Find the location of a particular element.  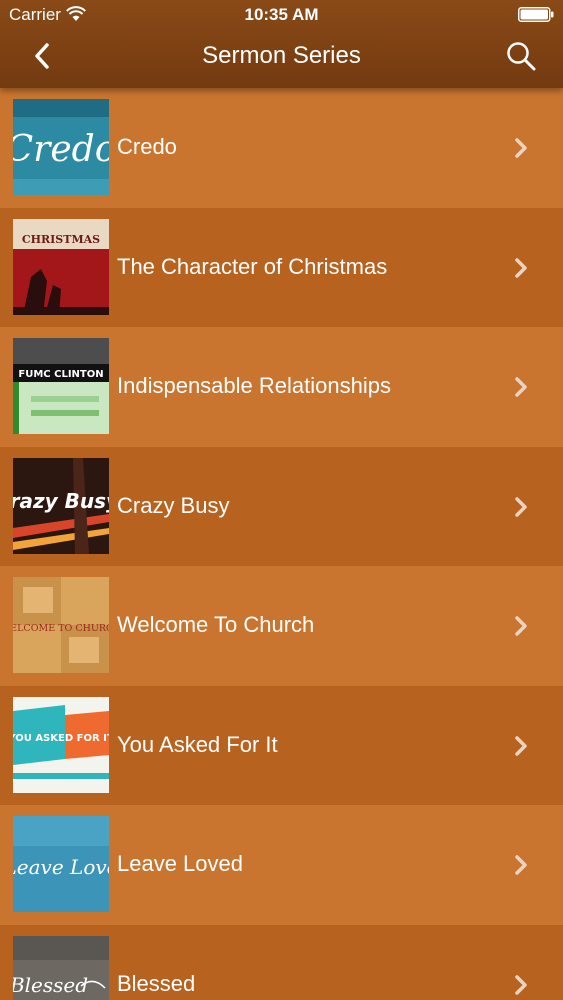

status-bar: Carrier 10:35 AM is located at coordinates (281, 15).